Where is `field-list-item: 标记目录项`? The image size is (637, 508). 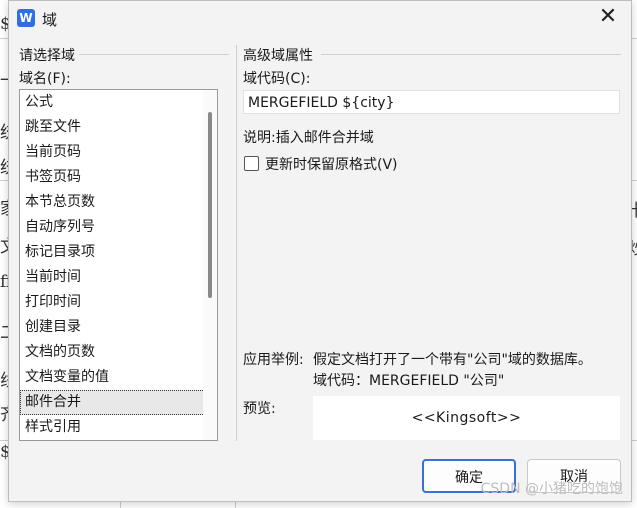
field-list-item: 标记目录项 is located at coordinates (118, 252).